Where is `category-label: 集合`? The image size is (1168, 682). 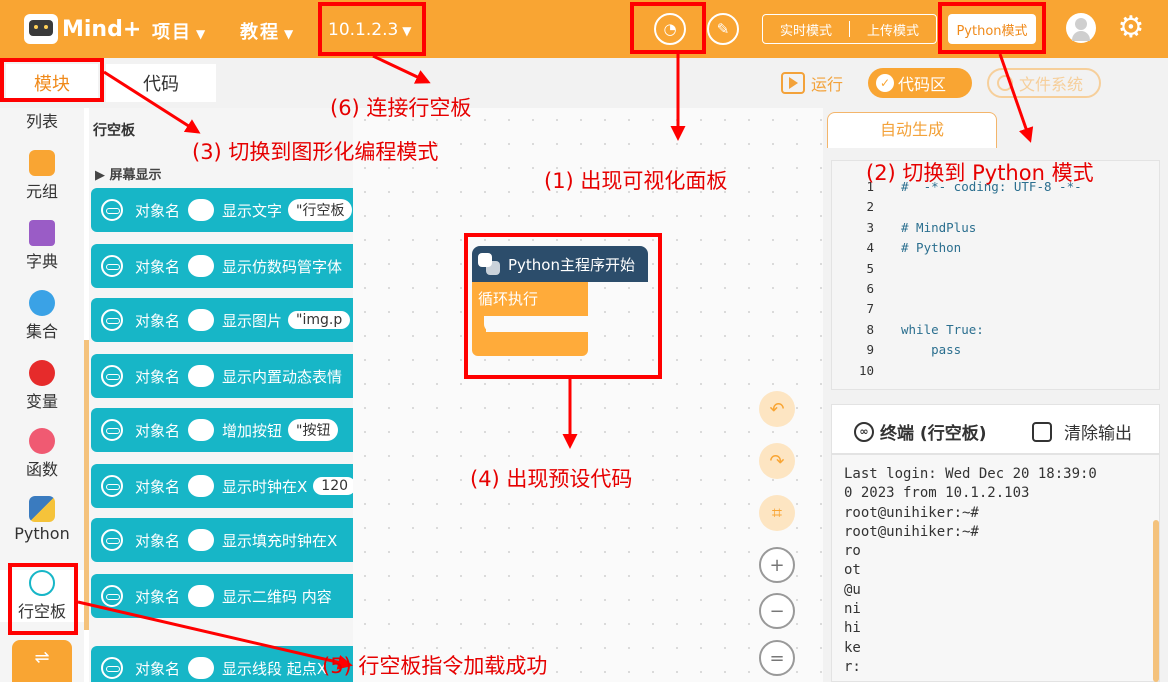
category-label: 集合 is located at coordinates (41, 331).